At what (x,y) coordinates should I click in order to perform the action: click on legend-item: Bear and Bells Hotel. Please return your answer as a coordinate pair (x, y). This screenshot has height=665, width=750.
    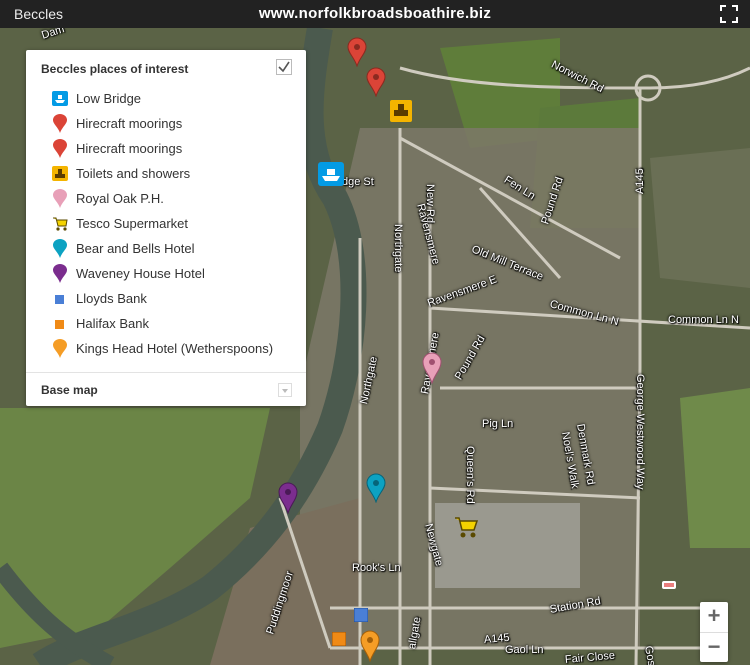
    Looking at the image, I should click on (177, 250).